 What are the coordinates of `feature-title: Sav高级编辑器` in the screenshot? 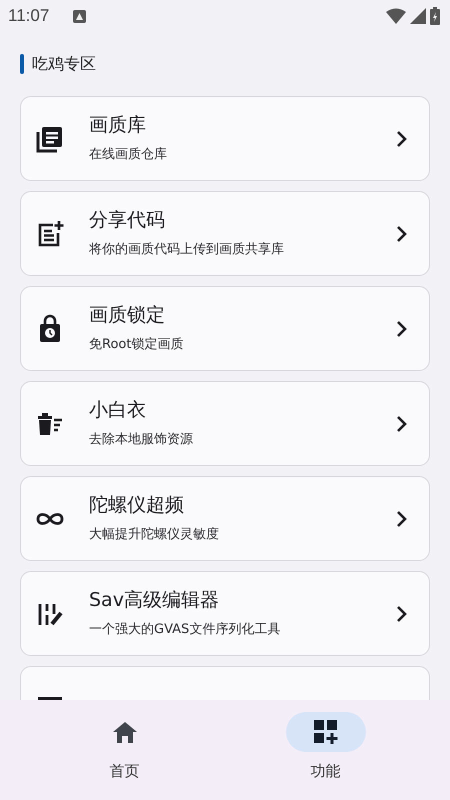 It's located at (154, 600).